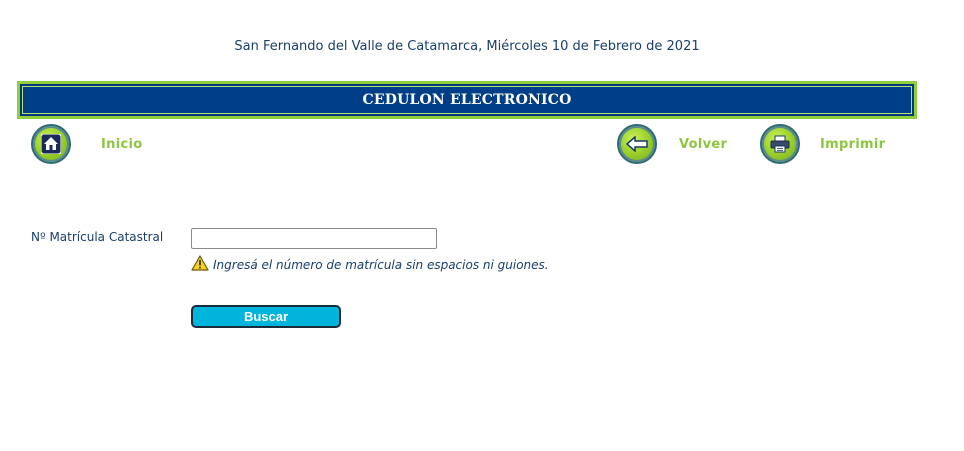 The width and height of the screenshot is (964, 451). What do you see at coordinates (200, 265) in the screenshot?
I see `warning-icon` at bounding box center [200, 265].